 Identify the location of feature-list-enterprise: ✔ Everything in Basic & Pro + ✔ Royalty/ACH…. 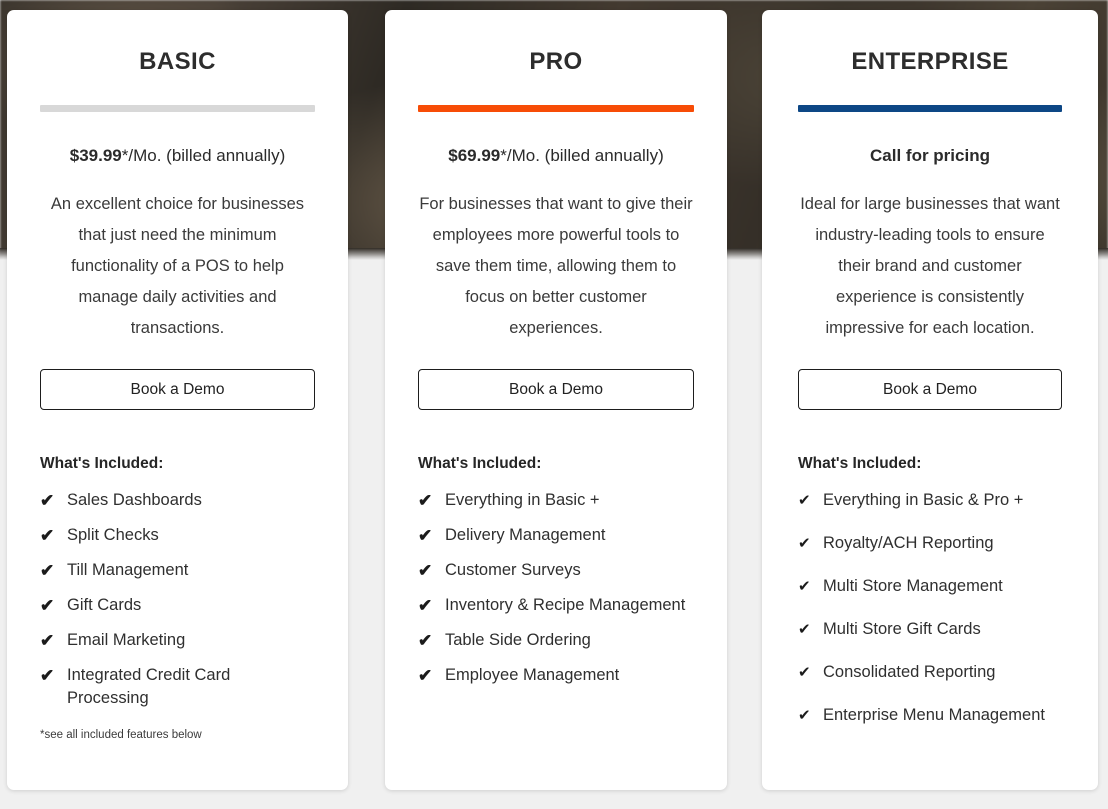
(930, 608).